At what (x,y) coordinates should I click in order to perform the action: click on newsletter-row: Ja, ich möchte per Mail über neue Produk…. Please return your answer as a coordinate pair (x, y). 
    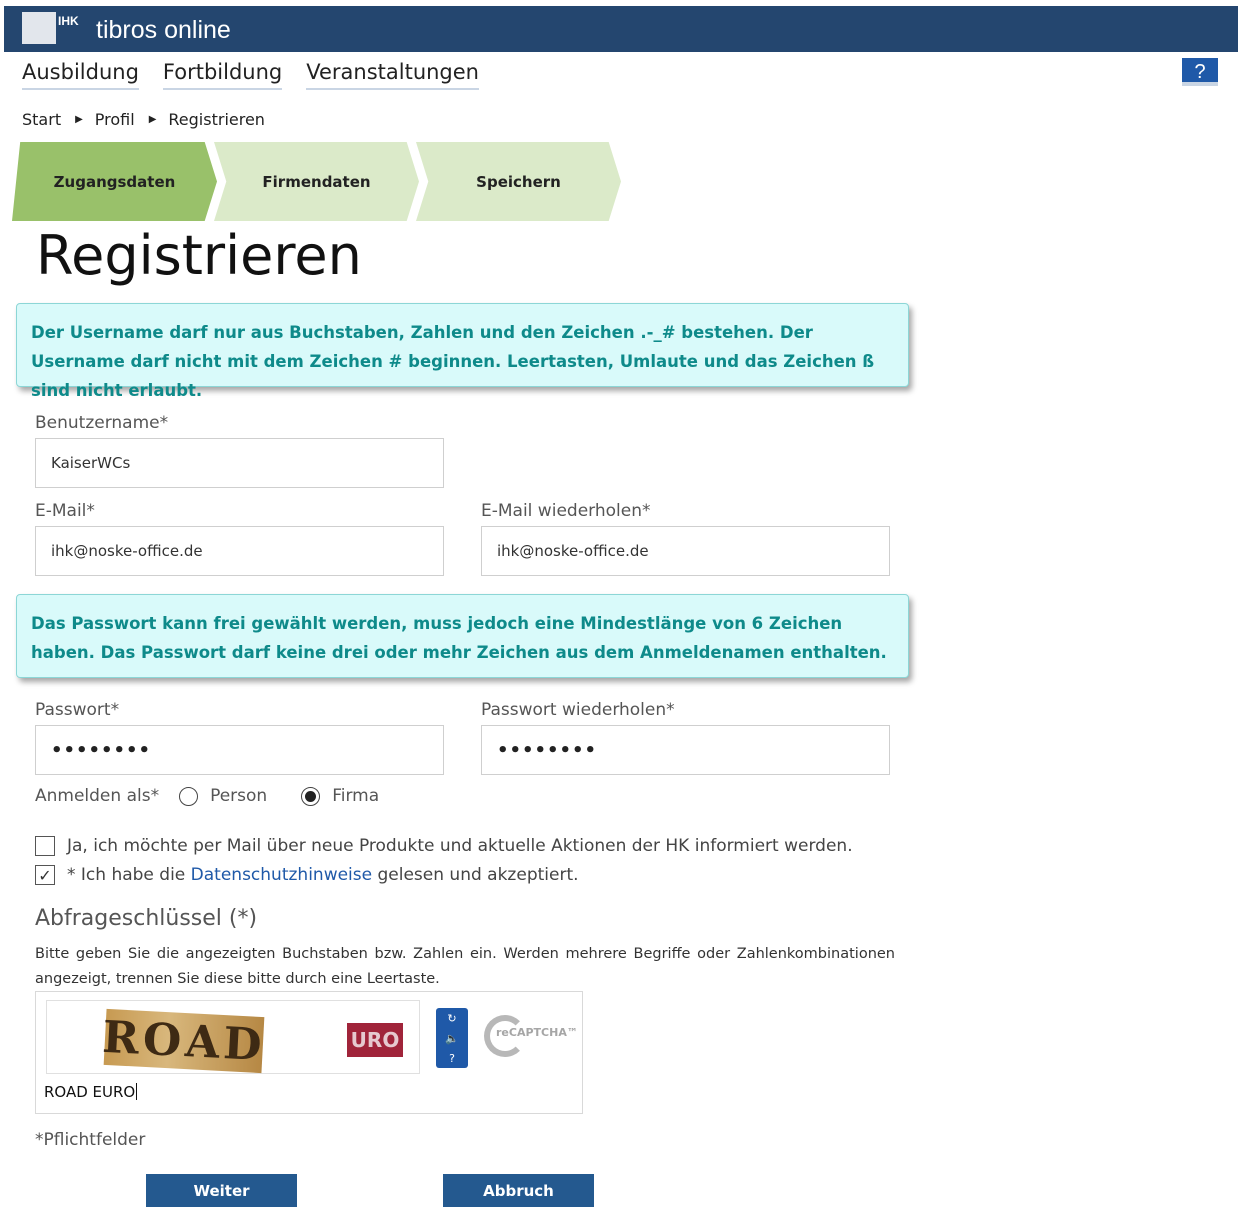
    Looking at the image, I should click on (444, 846).